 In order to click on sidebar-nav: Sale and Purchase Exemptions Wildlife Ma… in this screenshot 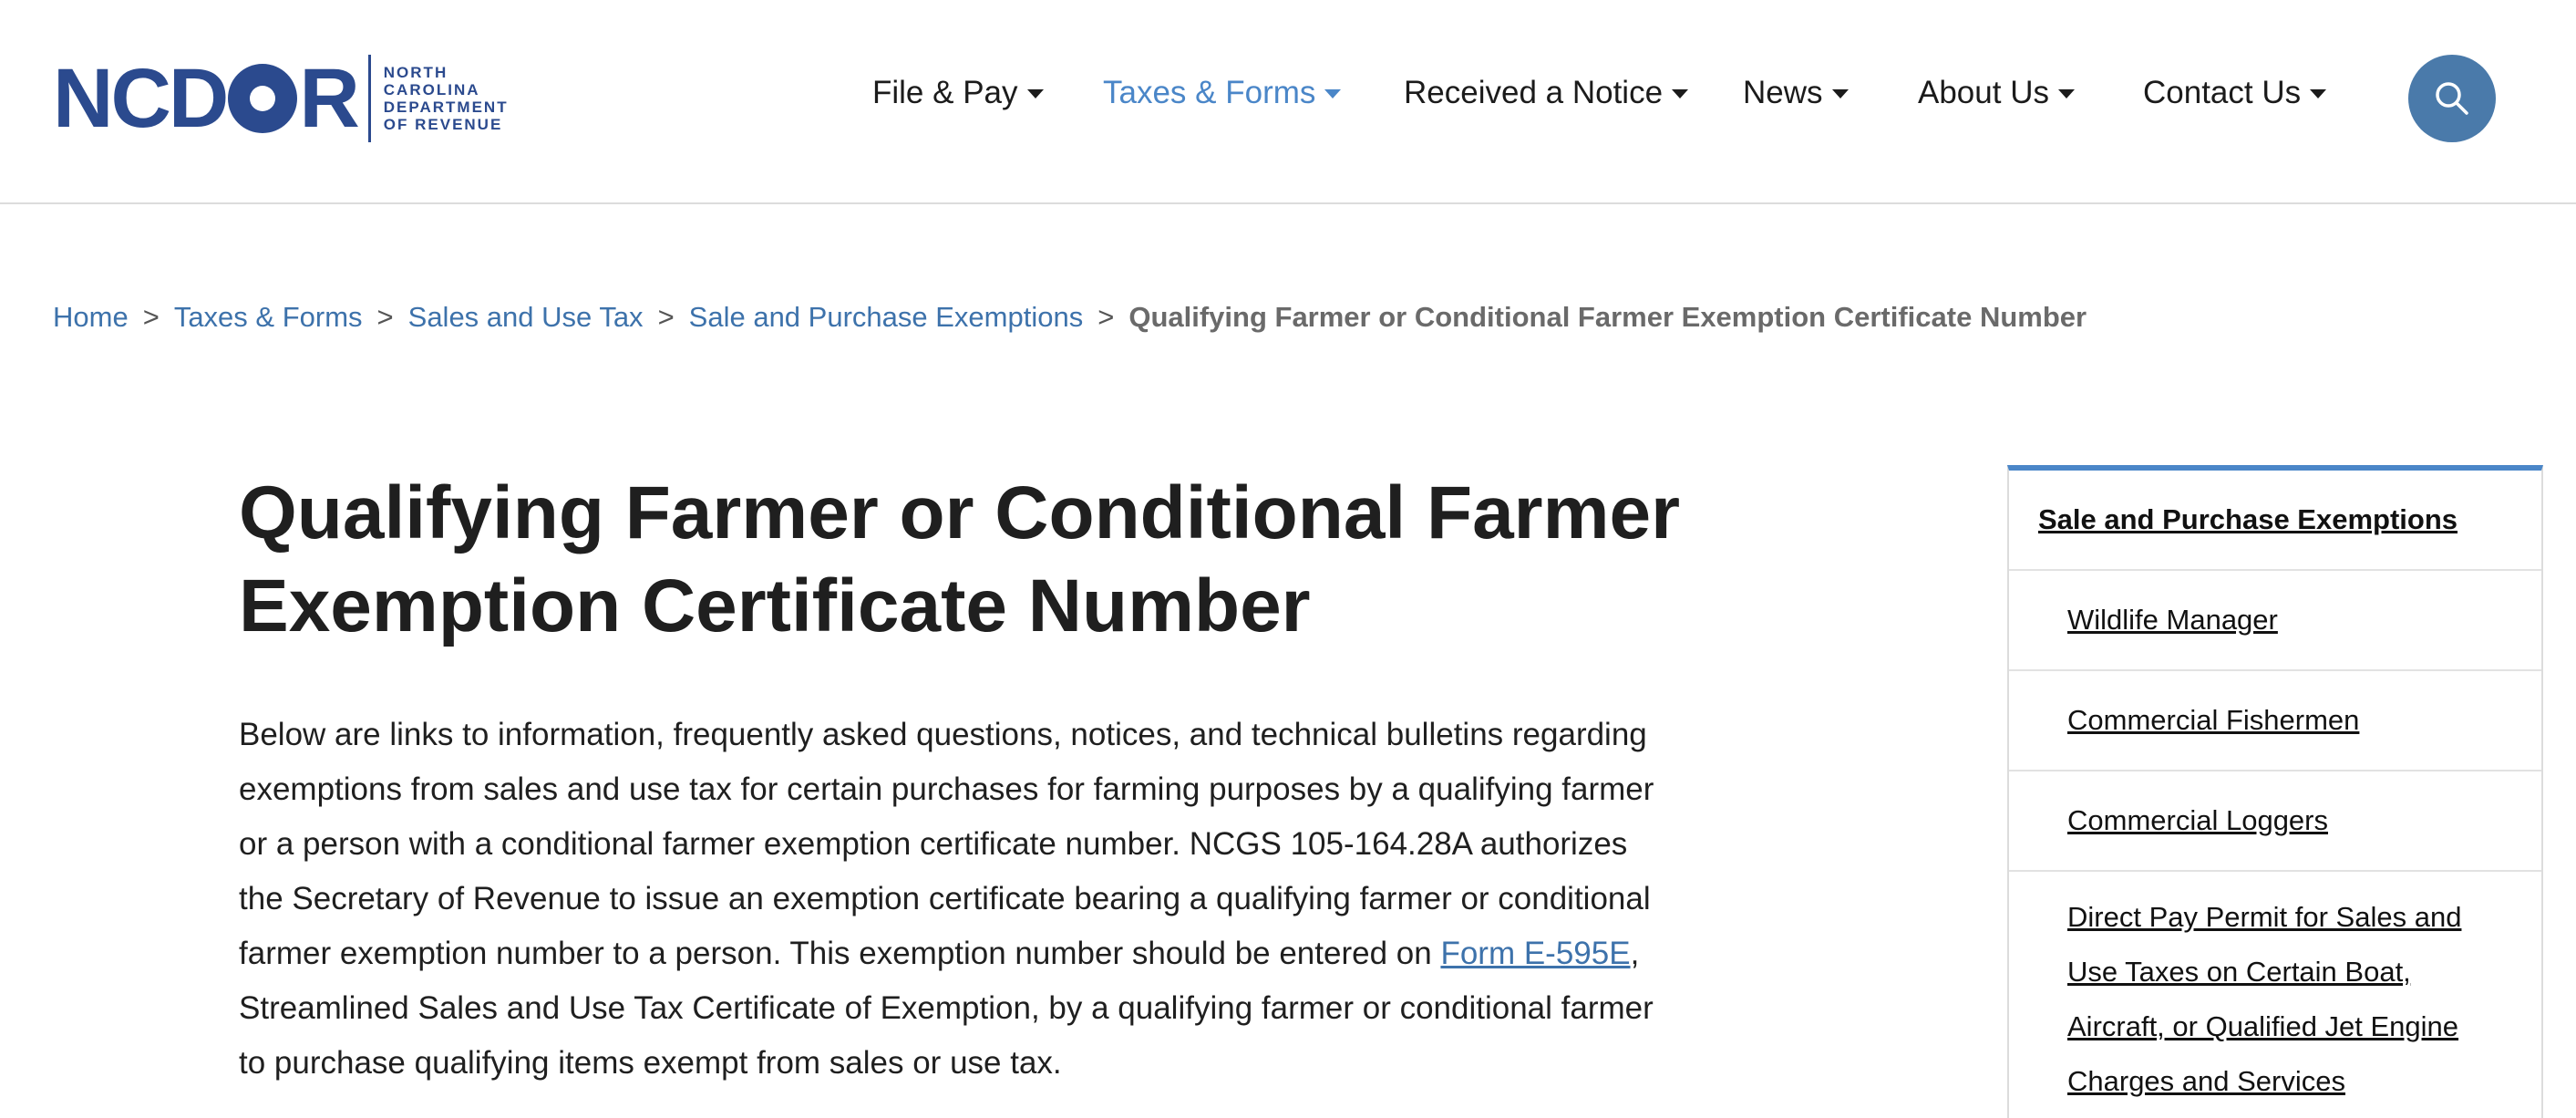, I will do `click(2275, 791)`.